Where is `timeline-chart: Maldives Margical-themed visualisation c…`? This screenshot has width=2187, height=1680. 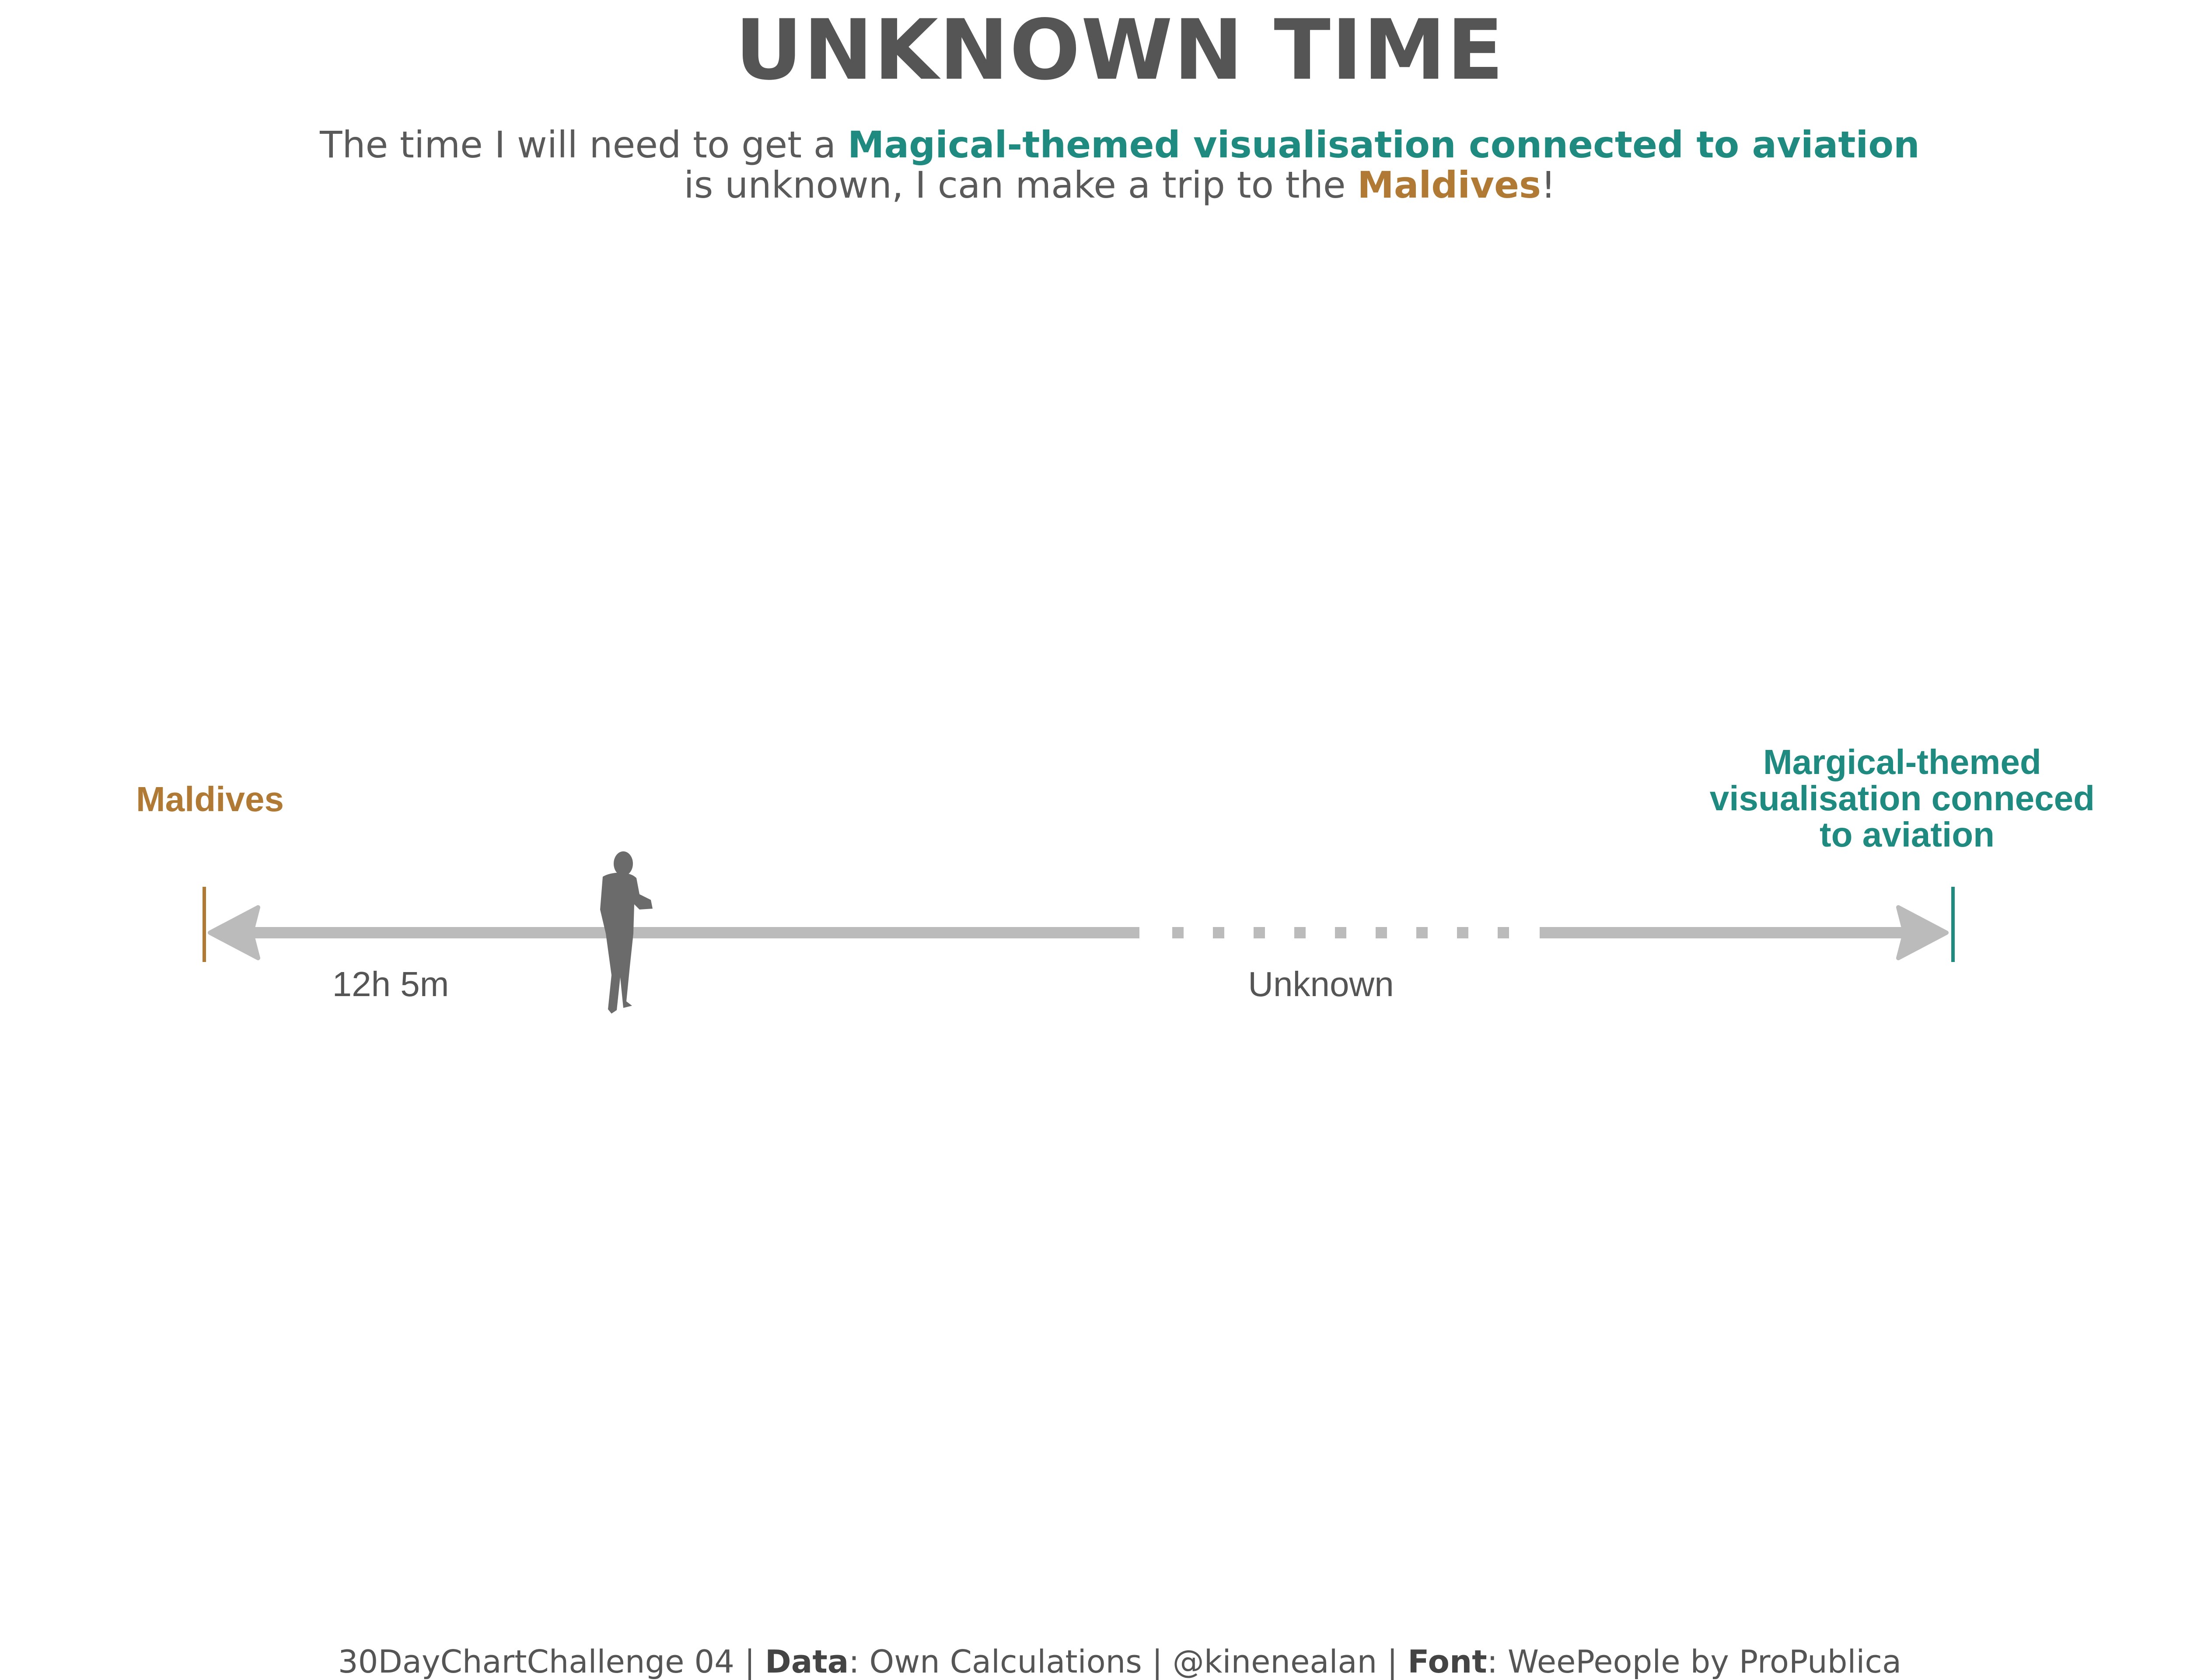
timeline-chart: Maldives Margical-themed visualisation c… is located at coordinates (1120, 878).